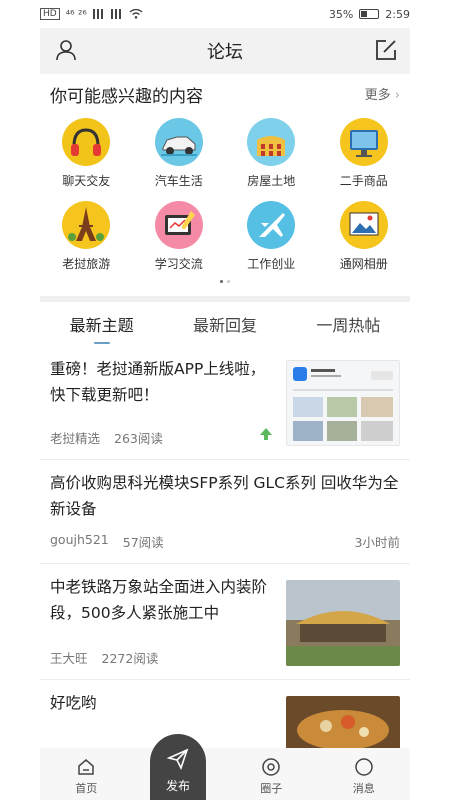 Image resolution: width=450 pixels, height=800 pixels. What do you see at coordinates (66, 50) in the screenshot?
I see `user-icon` at bounding box center [66, 50].